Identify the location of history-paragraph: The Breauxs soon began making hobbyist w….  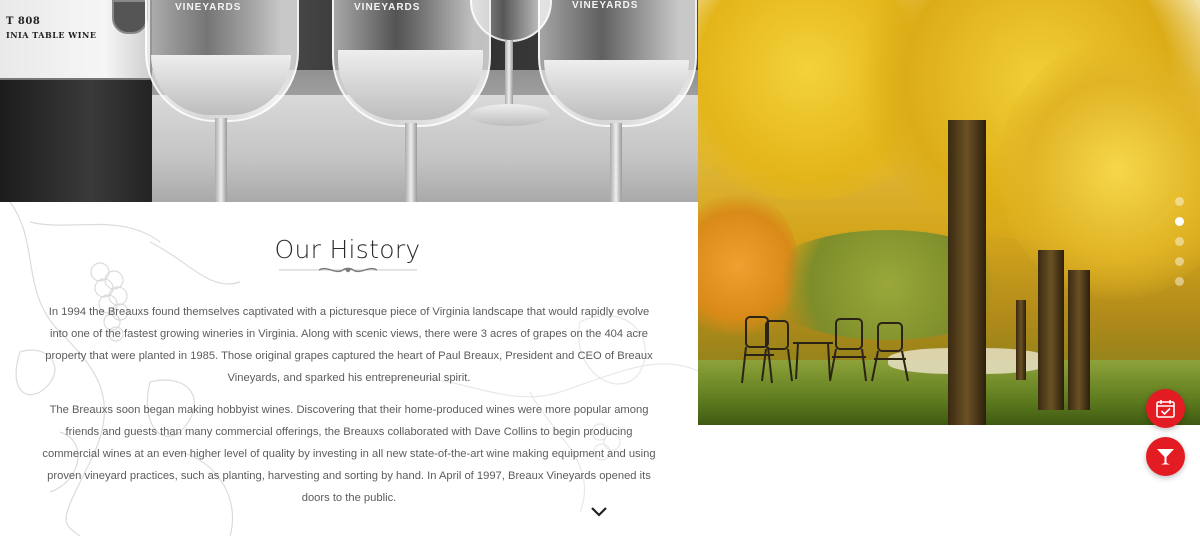
(349, 454).